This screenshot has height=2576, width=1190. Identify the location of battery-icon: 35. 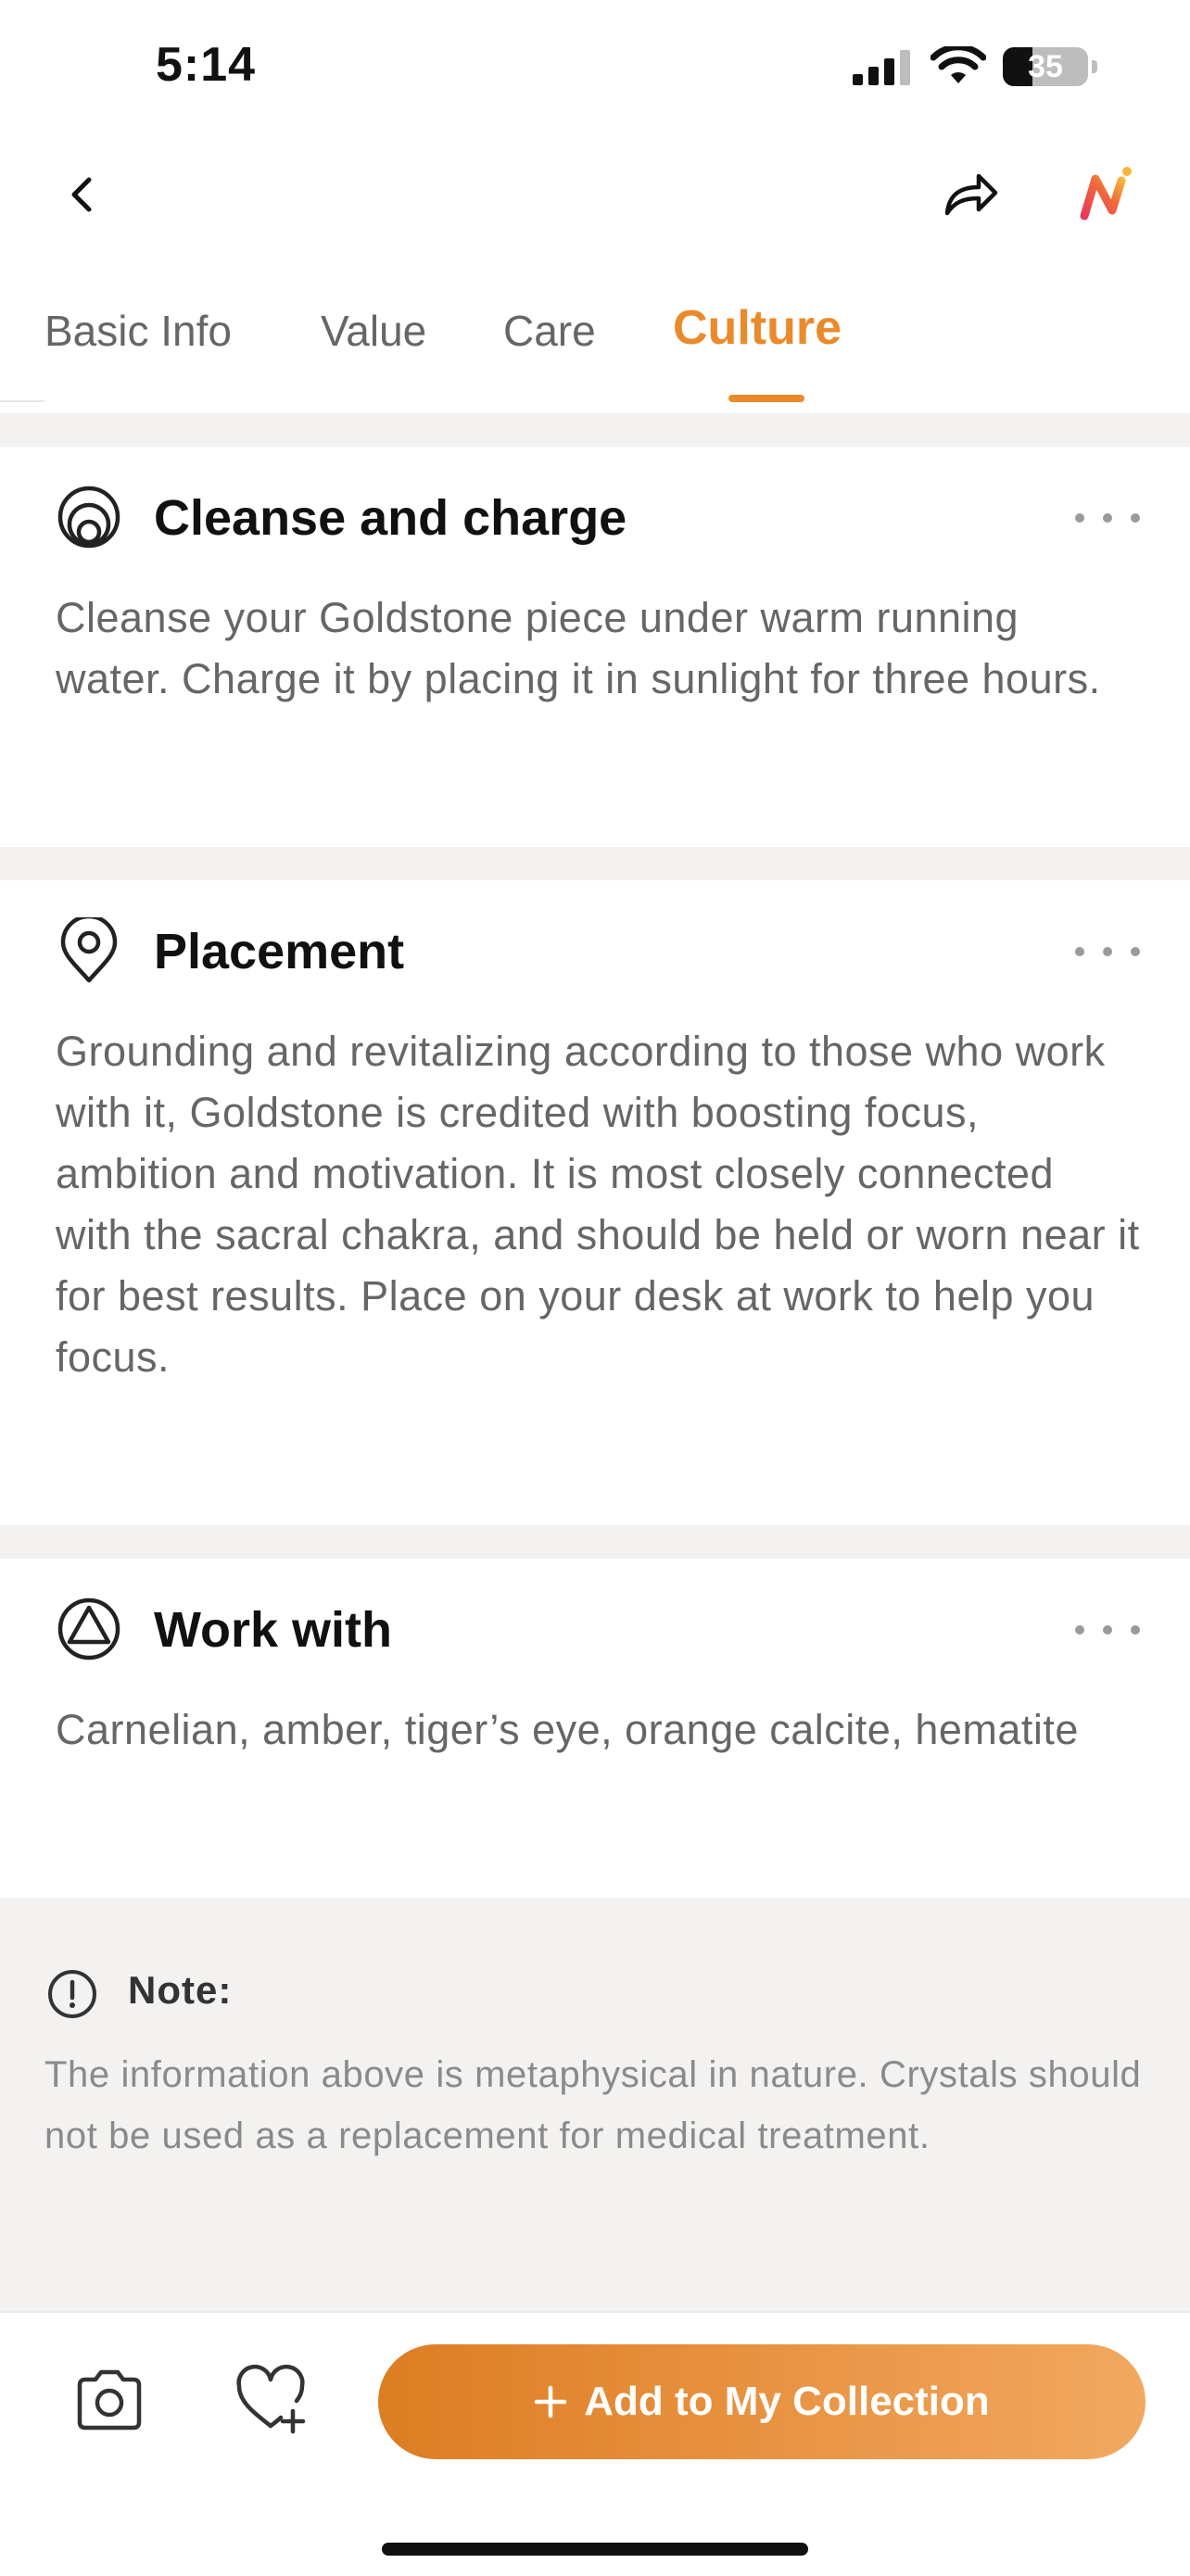
(1045, 66).